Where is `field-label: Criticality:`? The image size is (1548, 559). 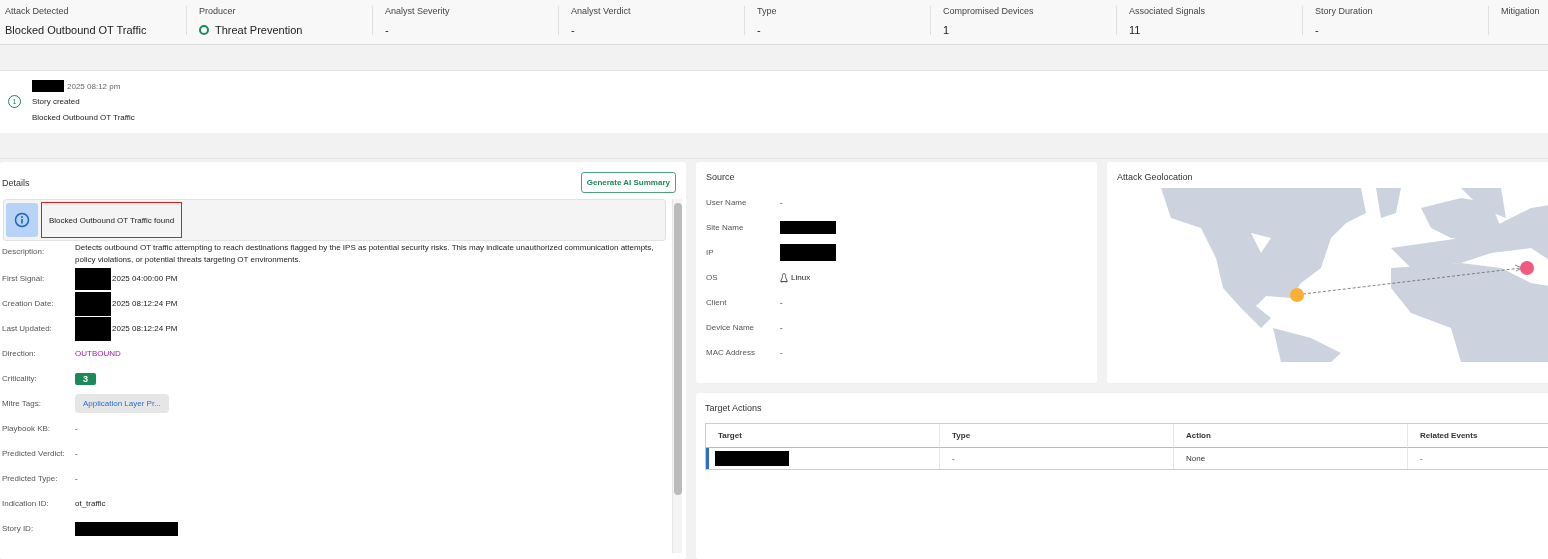 field-label: Criticality: is located at coordinates (20, 378).